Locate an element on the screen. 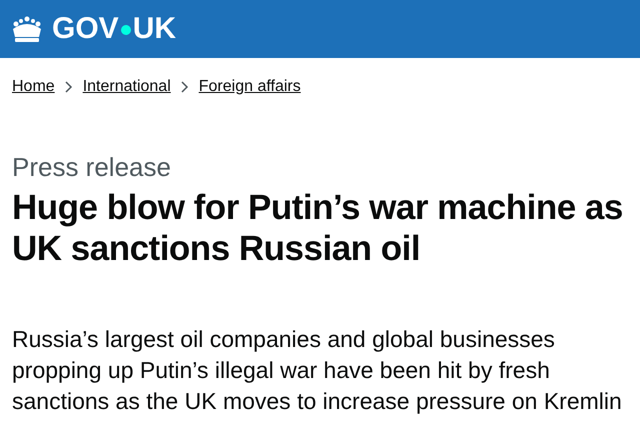 This screenshot has height=422, width=640. breadcrumb-link: Foreign affairs is located at coordinates (249, 87).